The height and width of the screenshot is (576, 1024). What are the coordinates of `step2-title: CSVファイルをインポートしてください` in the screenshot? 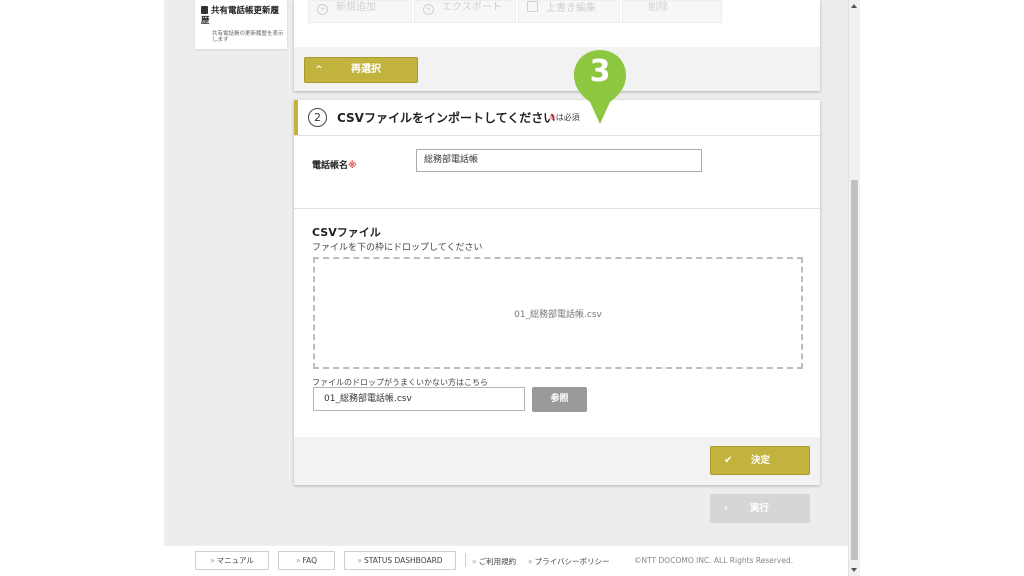 It's located at (446, 118).